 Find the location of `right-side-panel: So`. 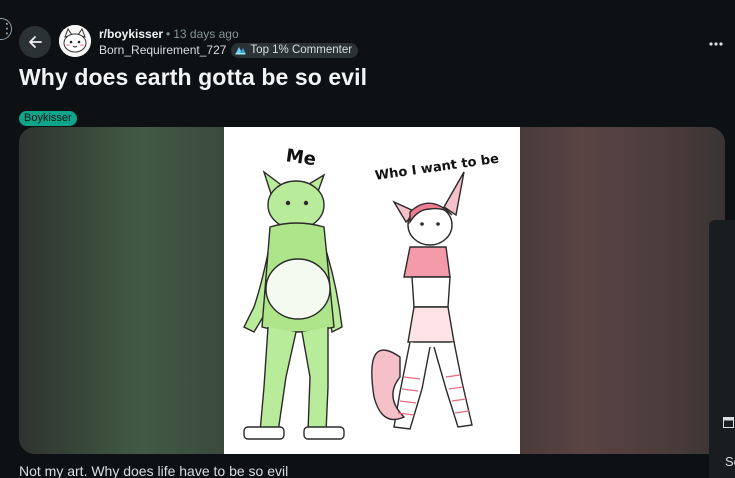

right-side-panel: So is located at coordinates (722, 349).